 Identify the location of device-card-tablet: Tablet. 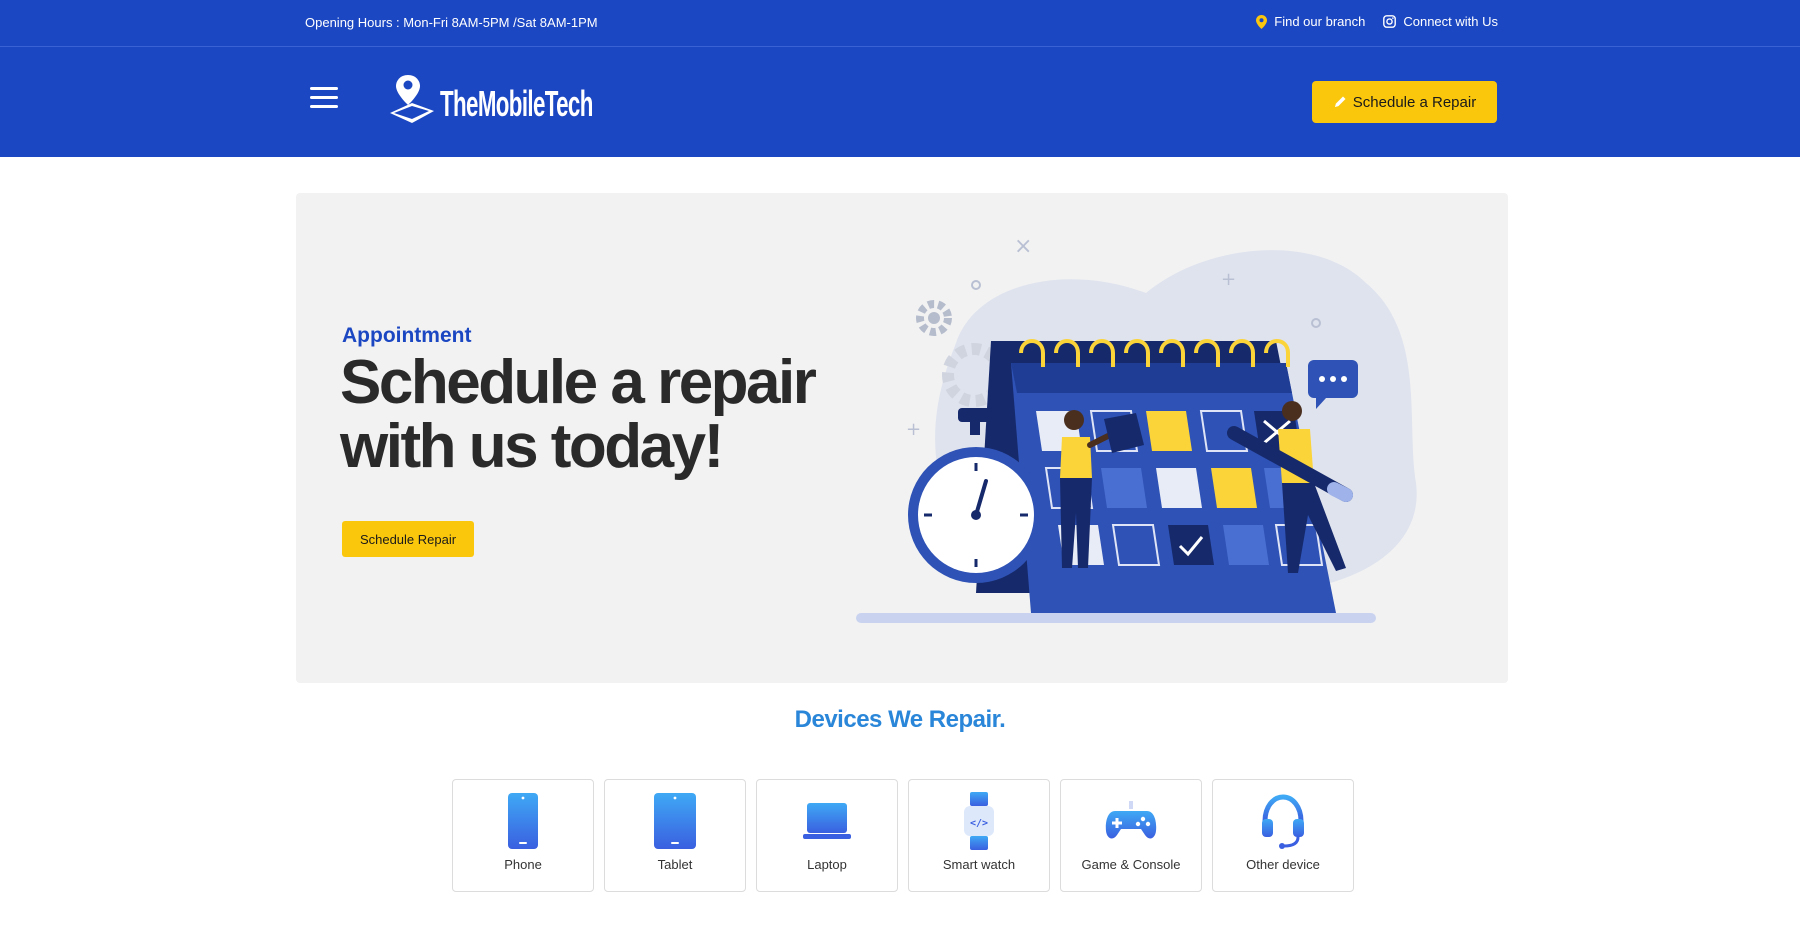
(675, 835).